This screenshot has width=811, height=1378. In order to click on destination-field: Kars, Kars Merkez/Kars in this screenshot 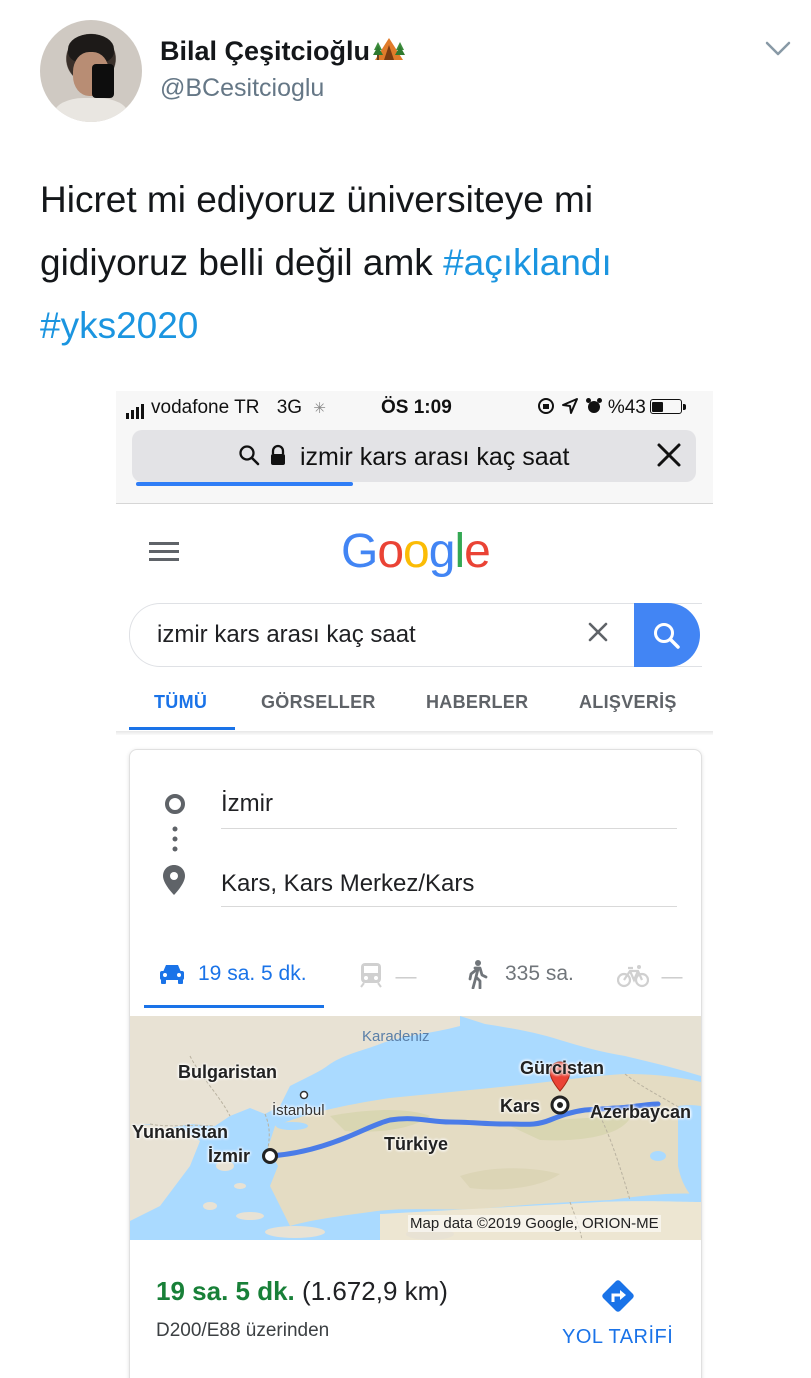, I will do `click(449, 884)`.